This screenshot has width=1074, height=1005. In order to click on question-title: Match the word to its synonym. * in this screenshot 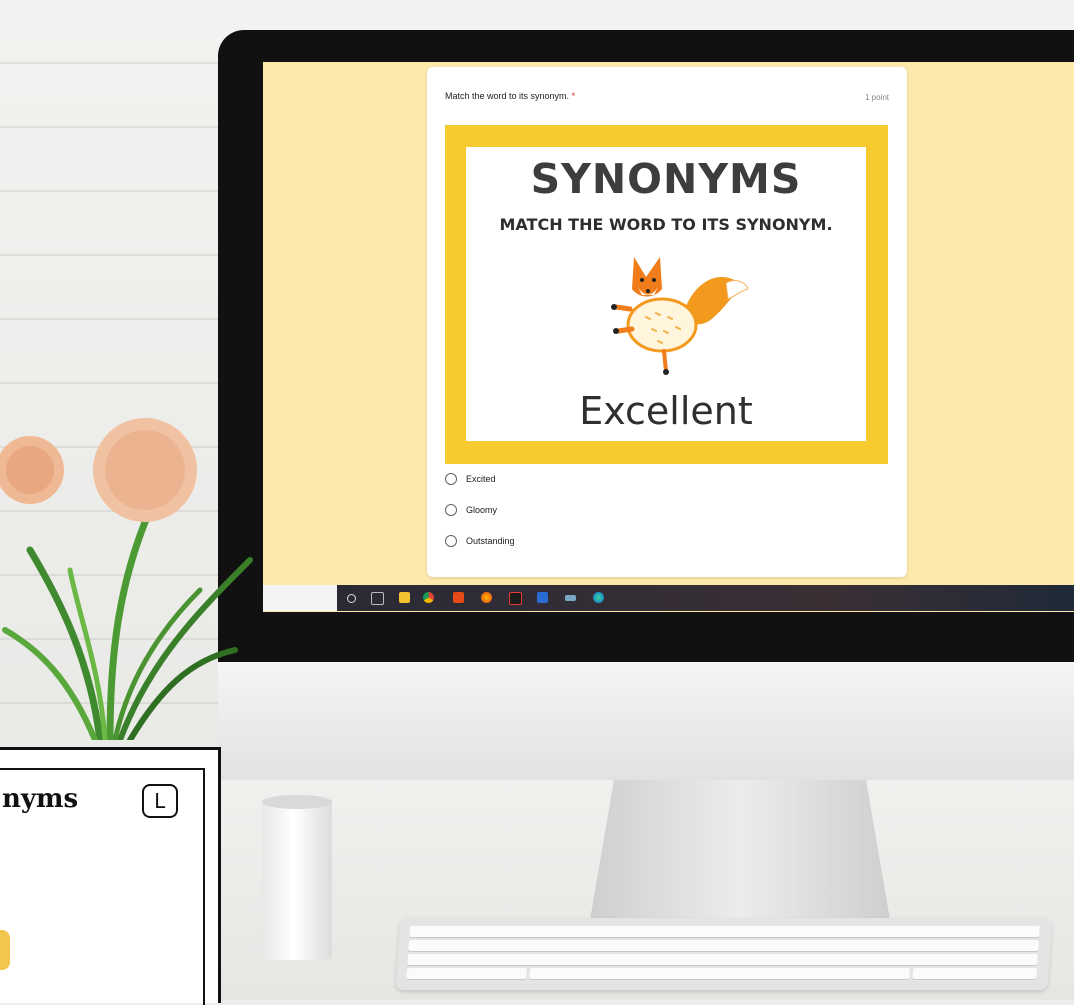, I will do `click(510, 96)`.